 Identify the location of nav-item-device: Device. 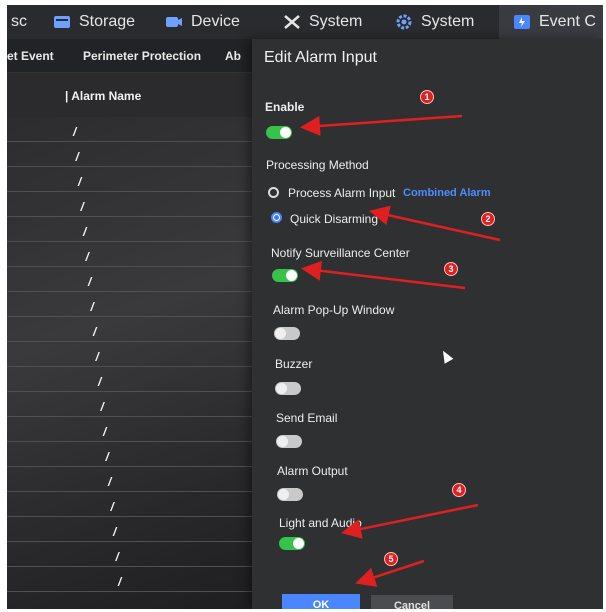
(202, 22).